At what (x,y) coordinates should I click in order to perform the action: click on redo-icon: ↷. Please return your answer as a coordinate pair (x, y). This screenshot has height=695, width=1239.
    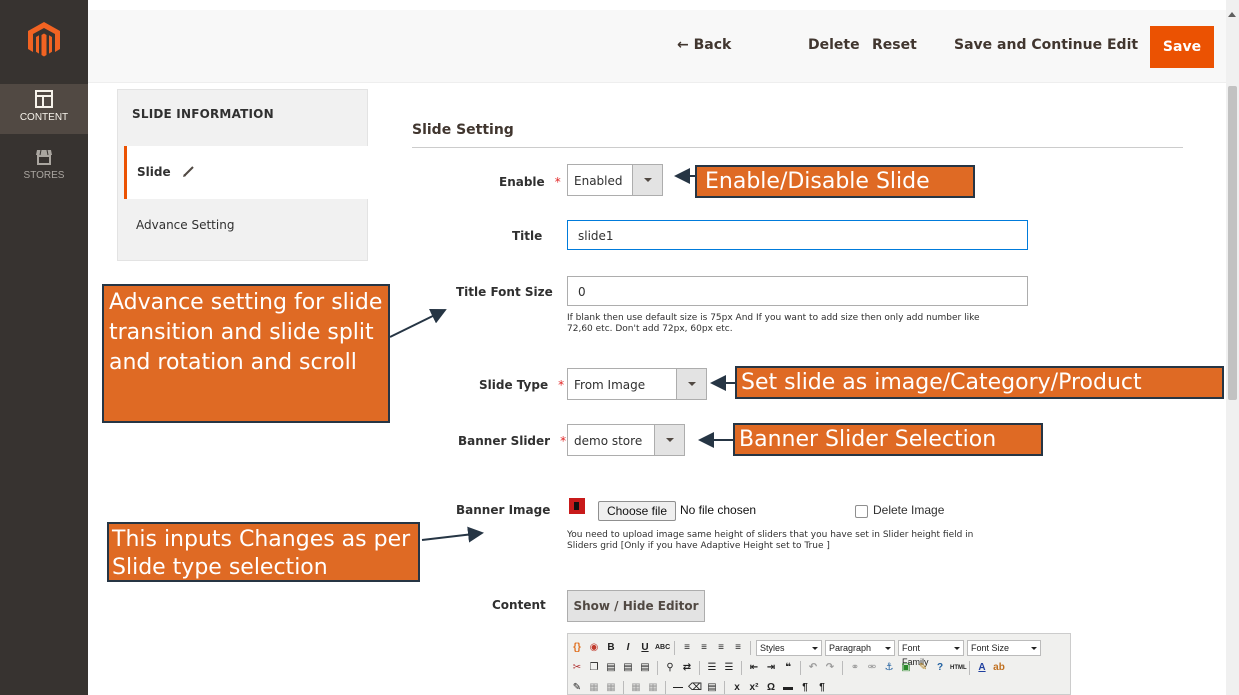
    Looking at the image, I should click on (830, 668).